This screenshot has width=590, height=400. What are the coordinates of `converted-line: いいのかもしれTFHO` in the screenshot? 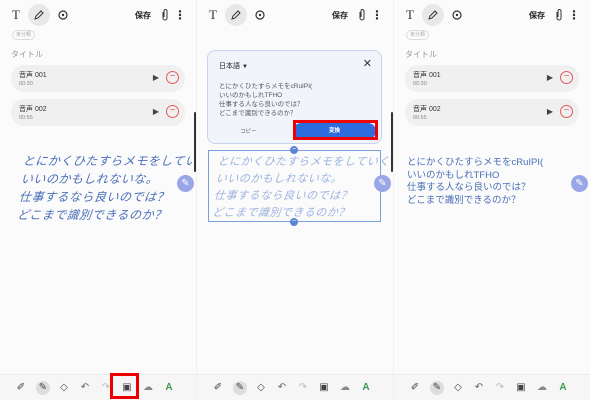 It's located at (453, 175).